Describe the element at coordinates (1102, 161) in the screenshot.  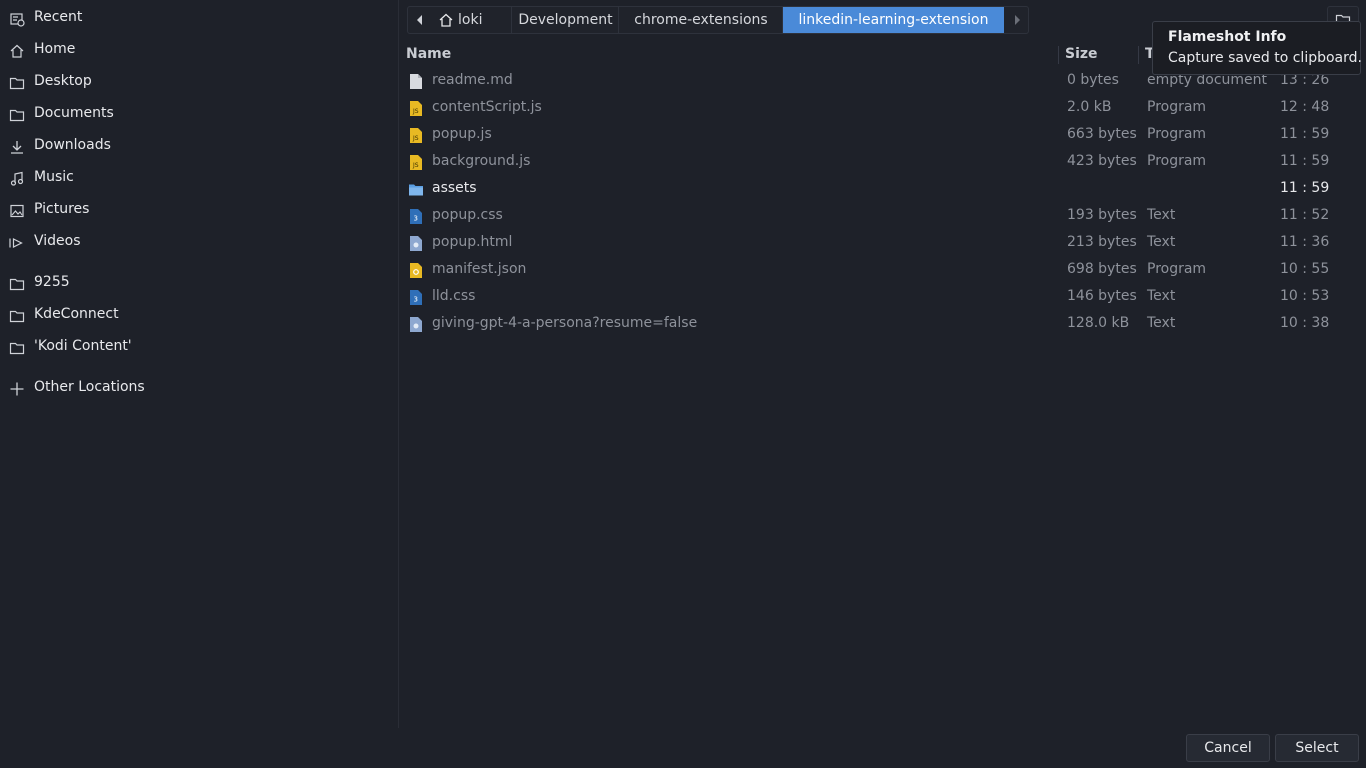
I see `file-size: 423 bytes` at that location.